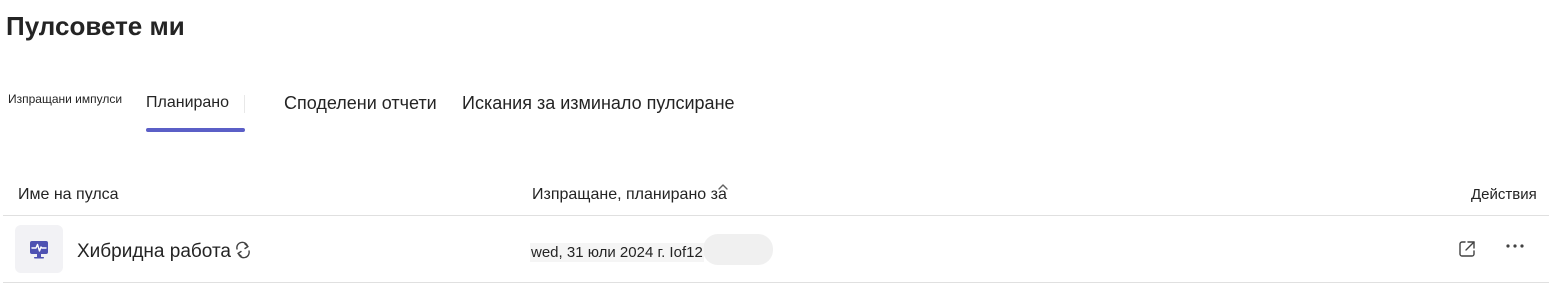  I want to click on pulse-survey-icon, so click(39, 249).